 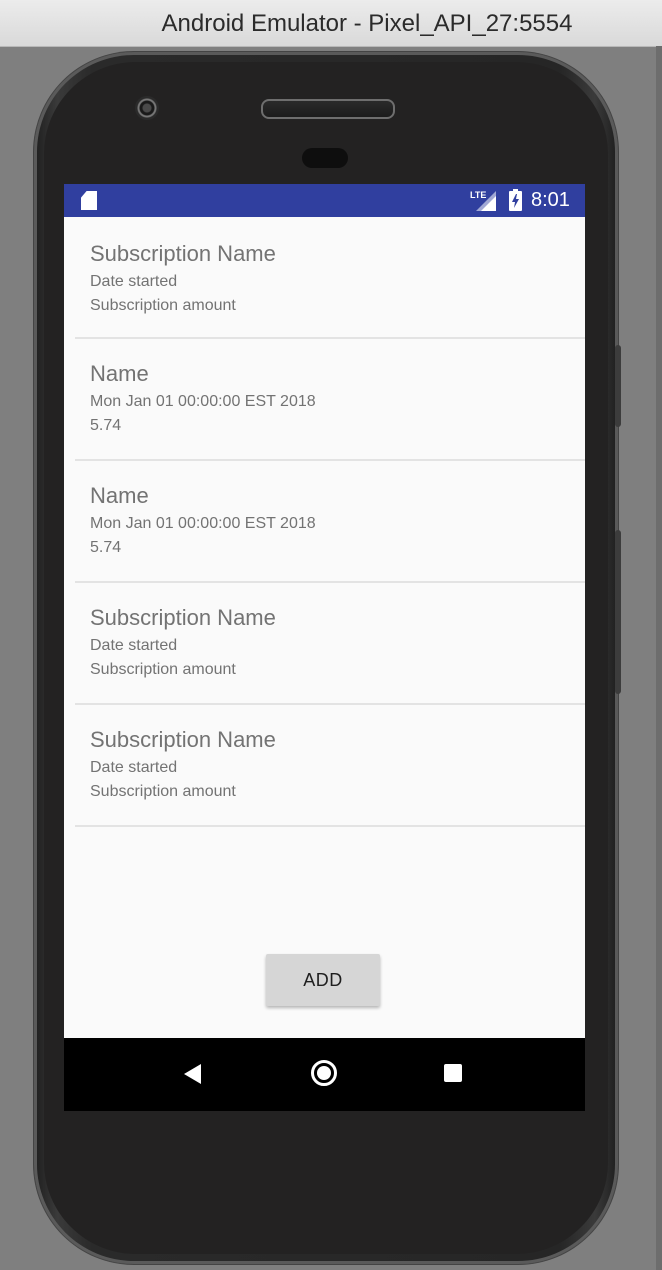 I want to click on proximity-sensor, so click(x=325, y=158).